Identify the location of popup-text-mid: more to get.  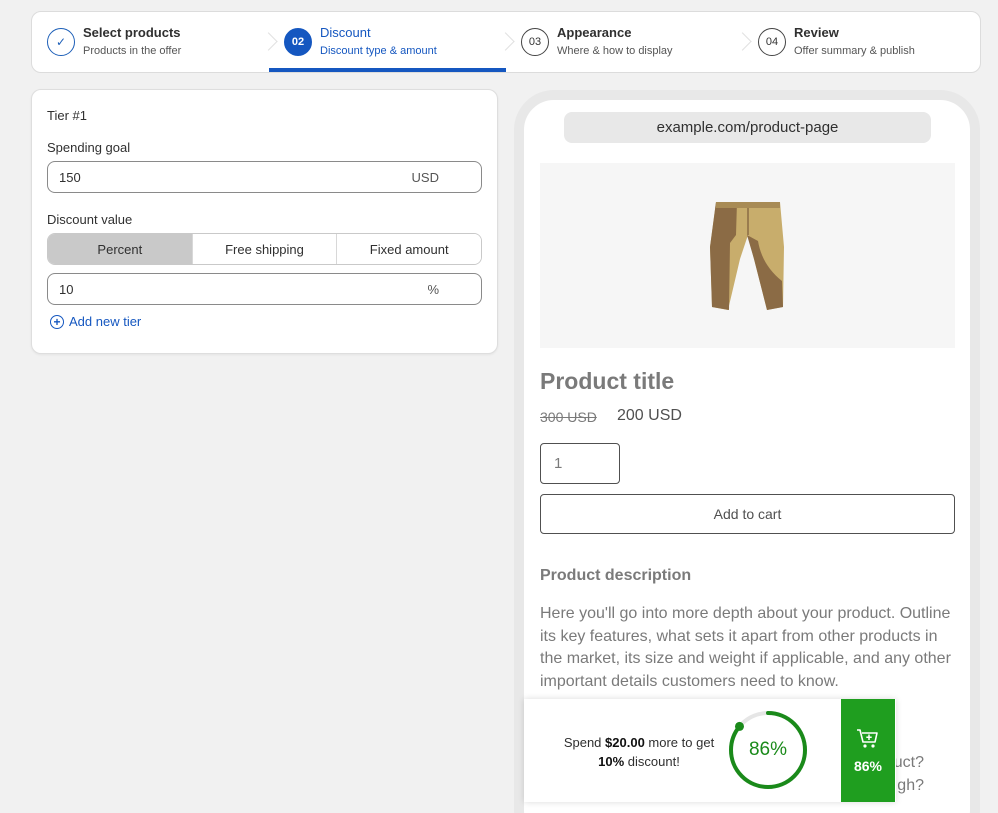
(681, 742).